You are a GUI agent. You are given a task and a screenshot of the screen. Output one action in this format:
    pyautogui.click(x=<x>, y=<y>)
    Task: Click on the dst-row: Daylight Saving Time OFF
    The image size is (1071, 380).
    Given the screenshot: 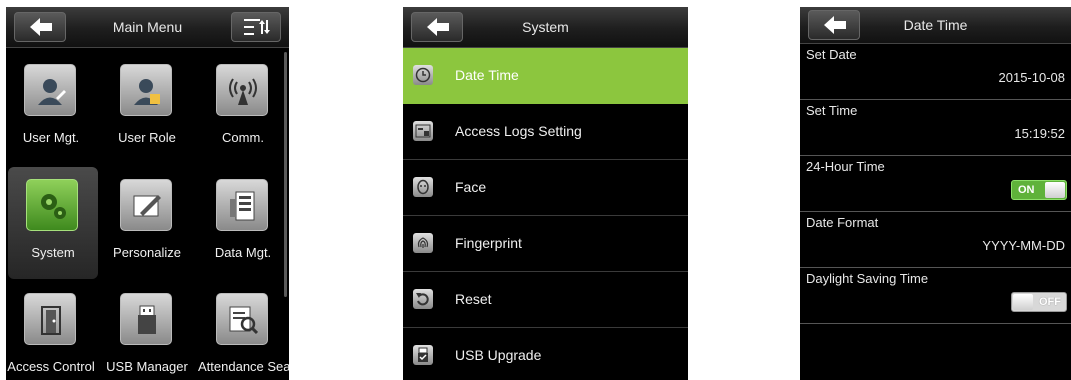 What is the action you would take?
    pyautogui.click(x=935, y=296)
    